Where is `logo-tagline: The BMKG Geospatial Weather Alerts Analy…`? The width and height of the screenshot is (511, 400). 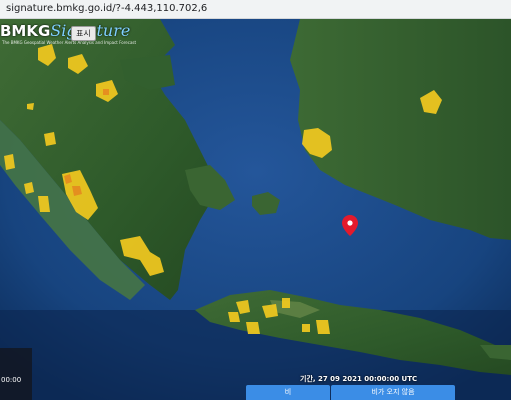
logo-tagline: The BMKG Geospatial Weather Alerts Analy… is located at coordinates (69, 42).